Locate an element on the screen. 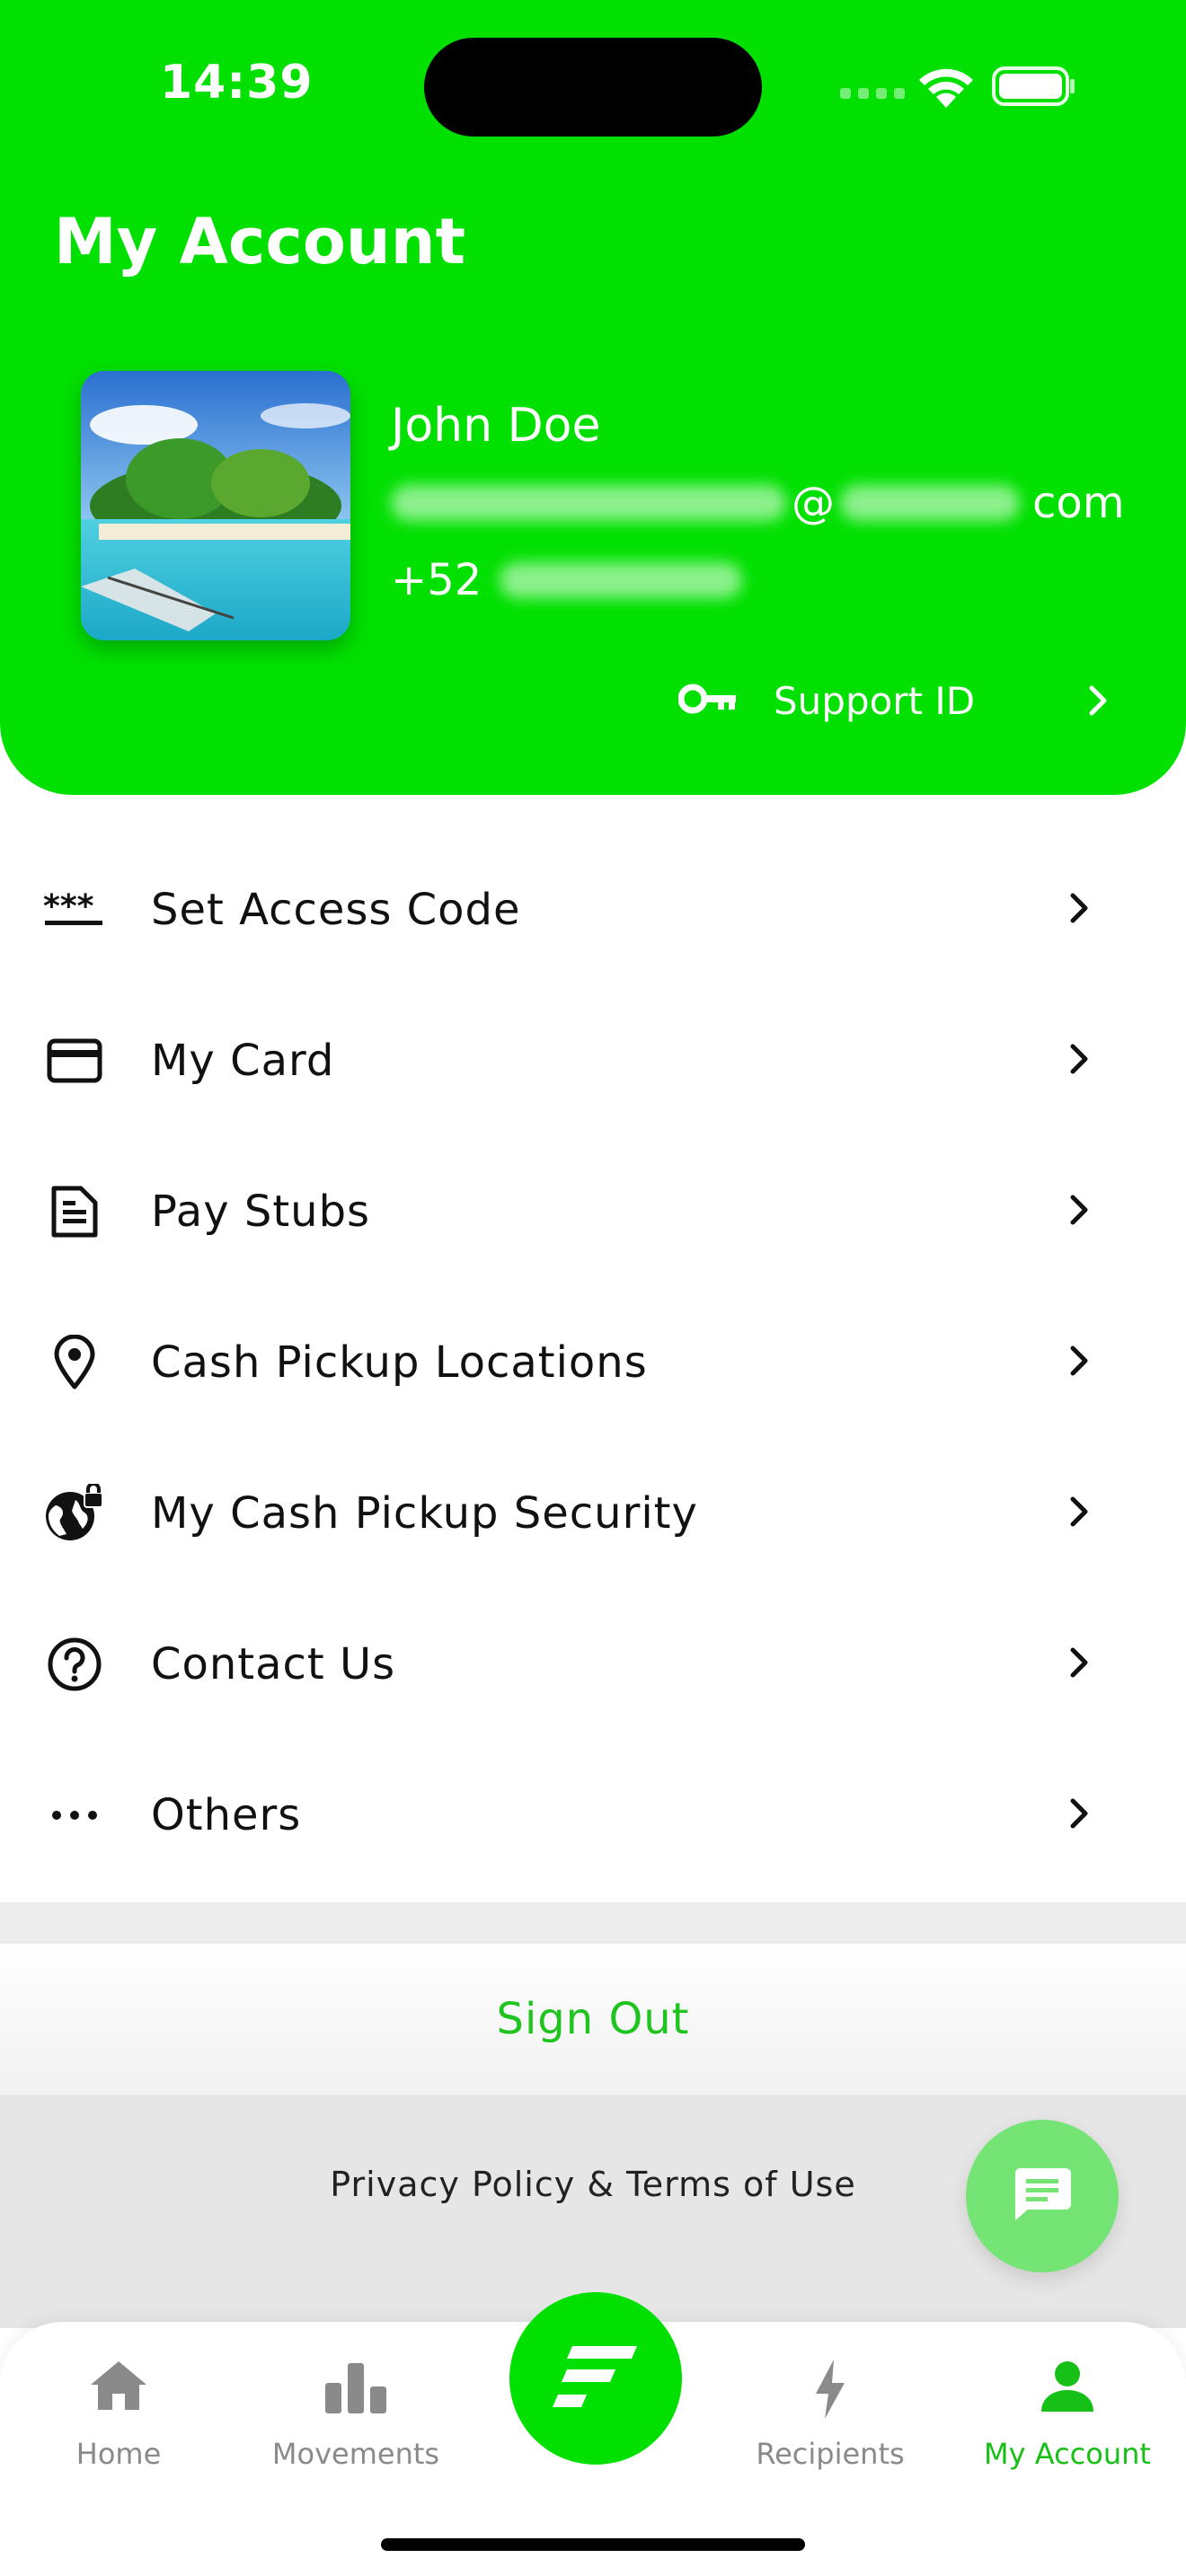 The height and width of the screenshot is (2576, 1186). brand-logo-icon is located at coordinates (596, 2378).